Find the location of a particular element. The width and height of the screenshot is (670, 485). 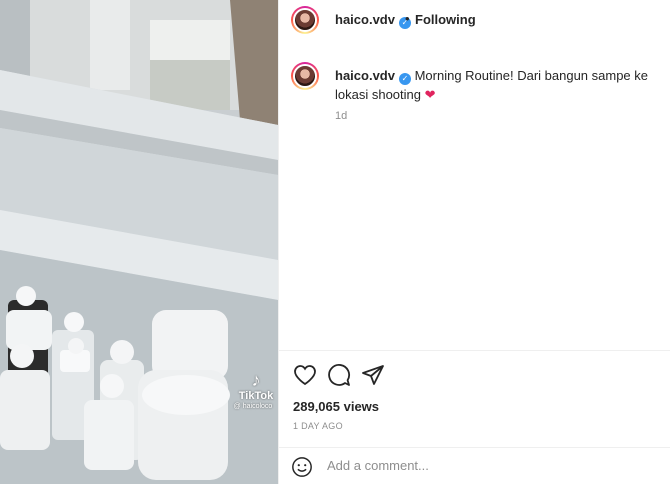

tiktok-watermark: ♪ TikTok @ haicoloco is located at coordinates (255, 391).